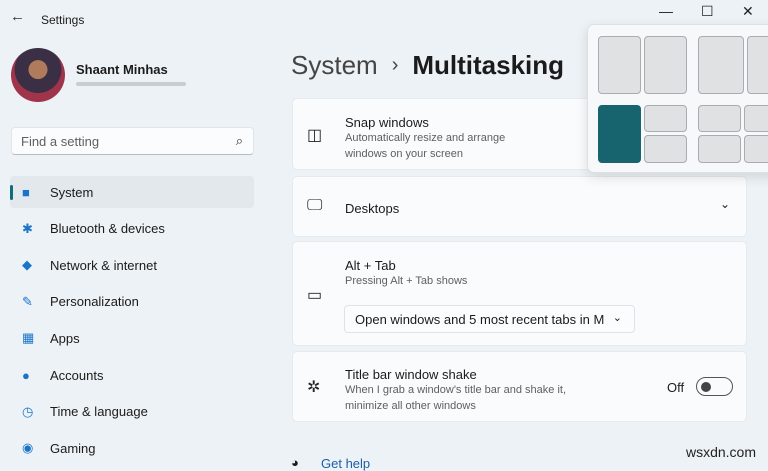 The height and width of the screenshot is (471, 768). What do you see at coordinates (714, 386) in the screenshot?
I see `title-bar-shake-toggle` at bounding box center [714, 386].